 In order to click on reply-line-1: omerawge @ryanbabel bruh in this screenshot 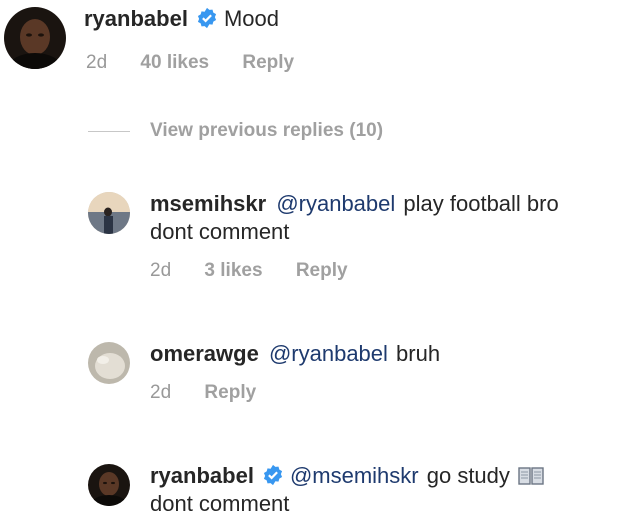, I will do `click(295, 354)`.